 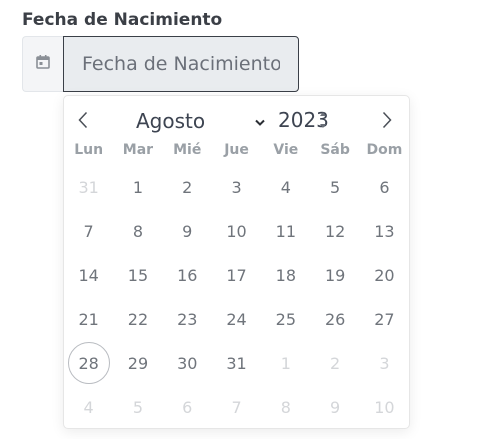 I want to click on year-up-arrow-icon, so click(x=323, y=113).